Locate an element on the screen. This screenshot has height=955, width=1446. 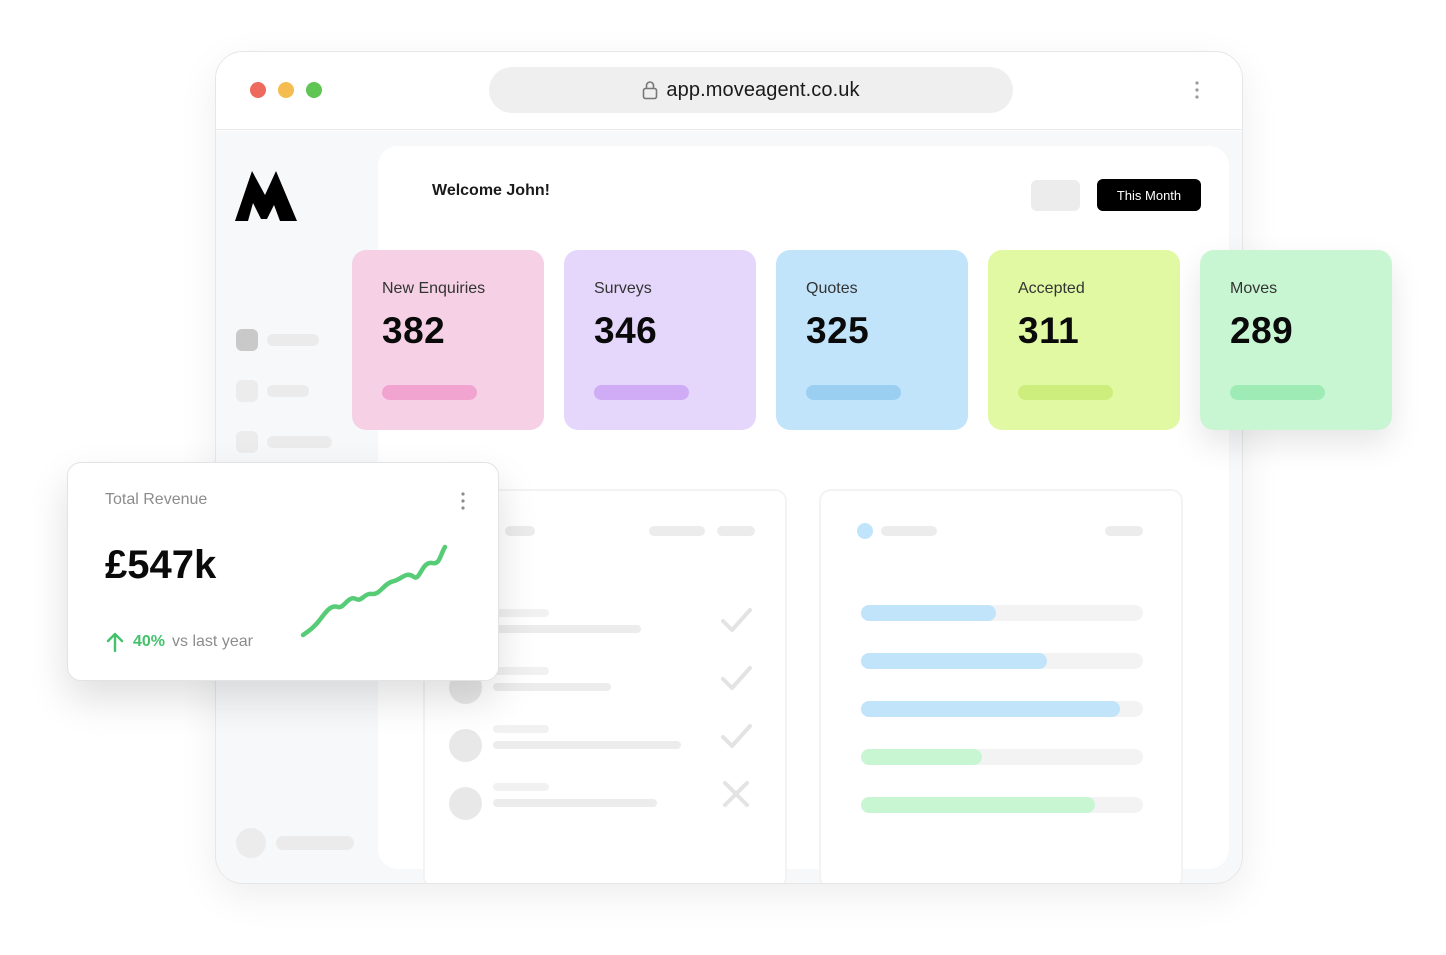
revenue-change: 40% vs last year is located at coordinates (179, 642).